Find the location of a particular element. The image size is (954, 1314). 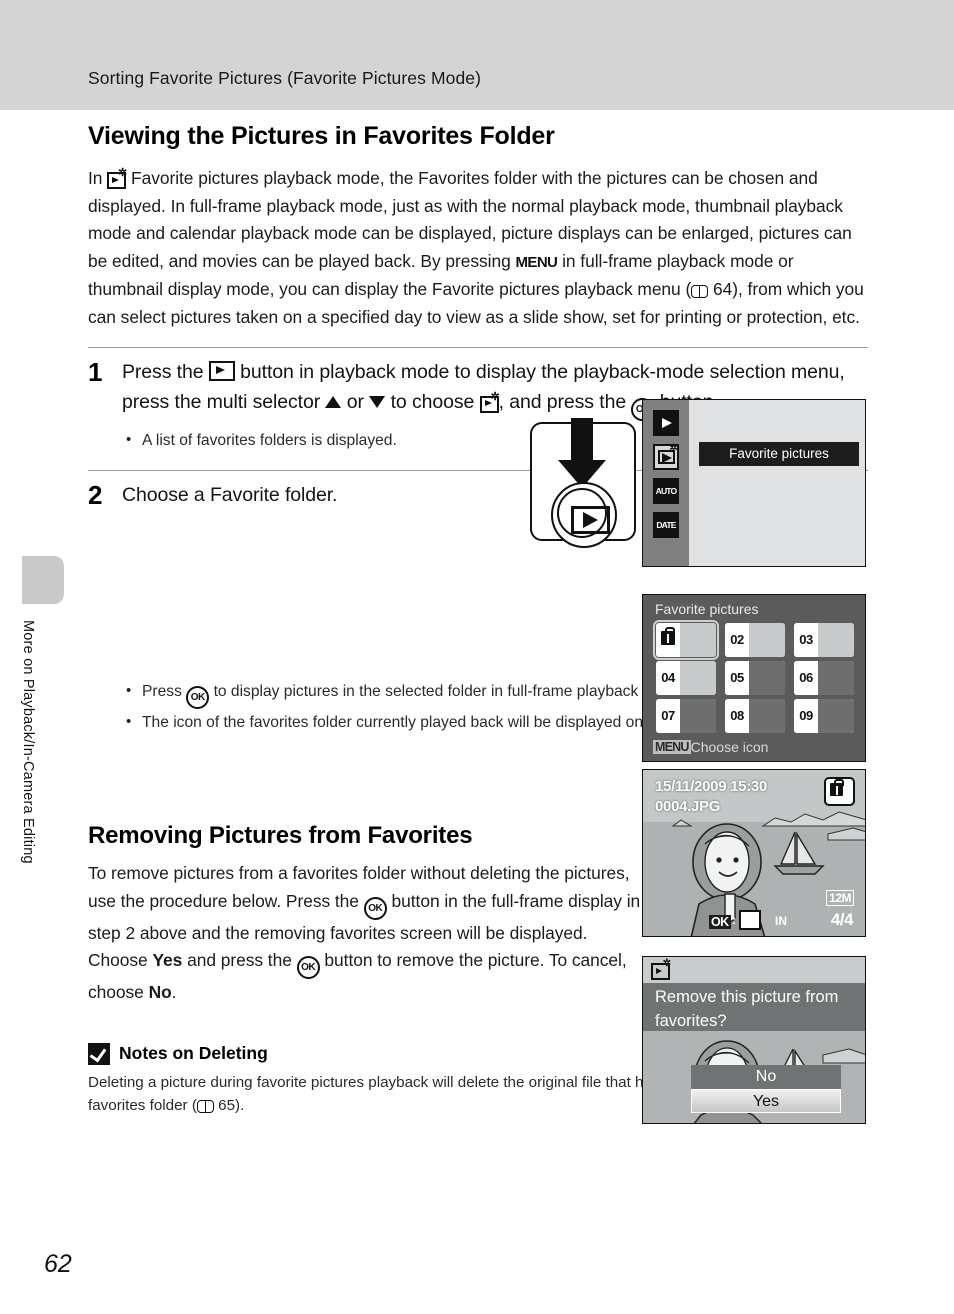

dialog-question: Remove this picture from favorites? is located at coordinates (754, 1007).